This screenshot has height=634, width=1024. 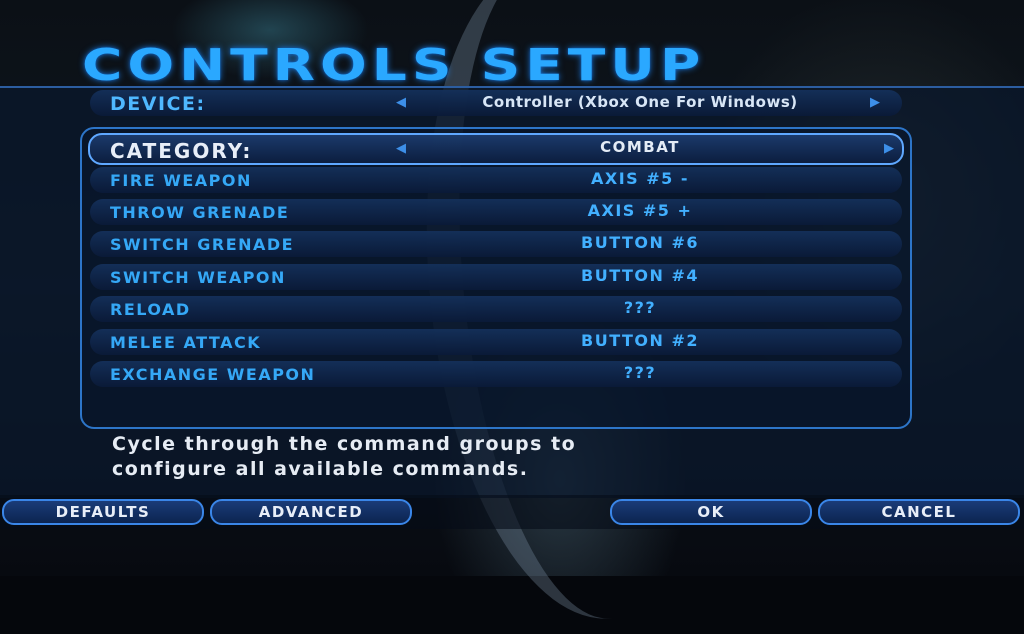 What do you see at coordinates (394, 65) in the screenshot?
I see `screen-title: CONTROLS SETUP` at bounding box center [394, 65].